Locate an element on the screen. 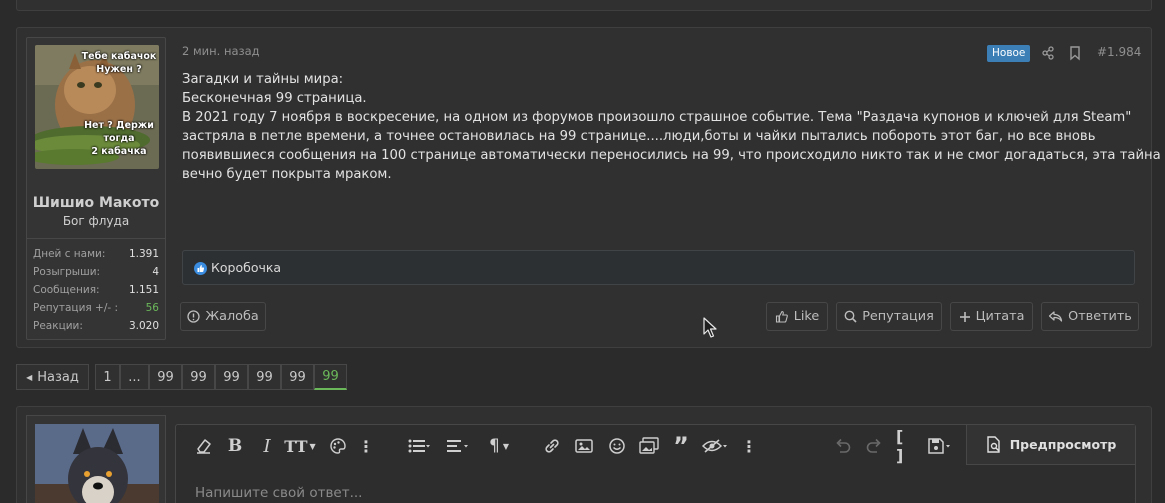 This screenshot has width=1165, height=503. preview-button: Предпросмотр is located at coordinates (1050, 445).